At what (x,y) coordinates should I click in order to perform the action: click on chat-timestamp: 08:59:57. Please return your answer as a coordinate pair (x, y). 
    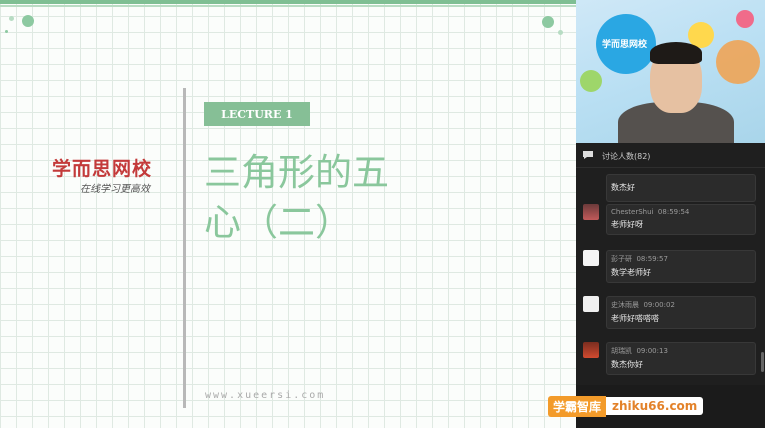
    Looking at the image, I should click on (652, 259).